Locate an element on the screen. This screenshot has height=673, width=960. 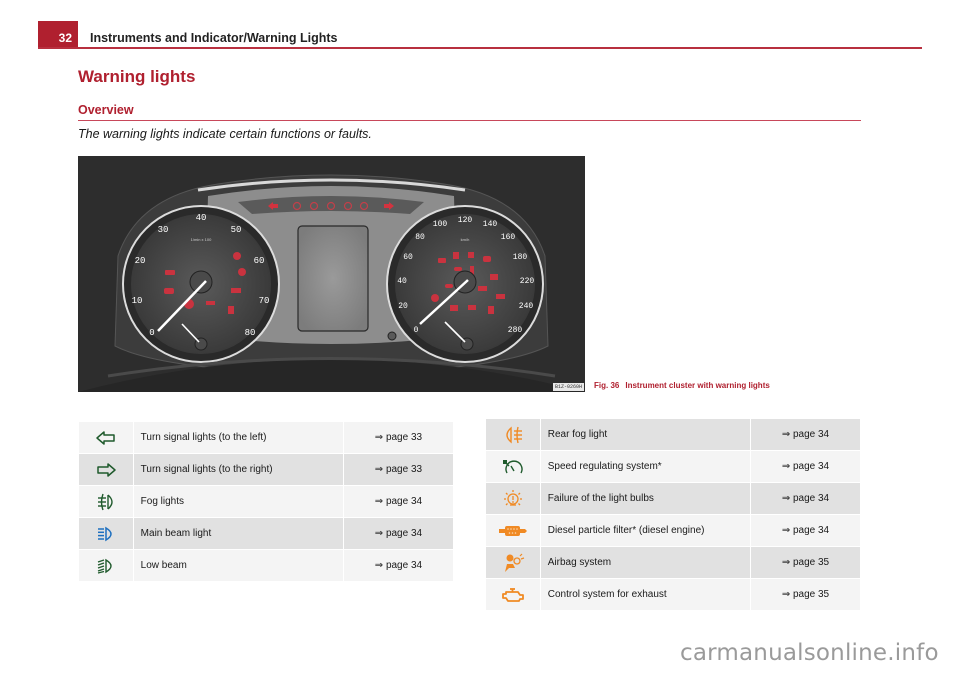
svg-text: 30 is located at coordinates (163, 230).